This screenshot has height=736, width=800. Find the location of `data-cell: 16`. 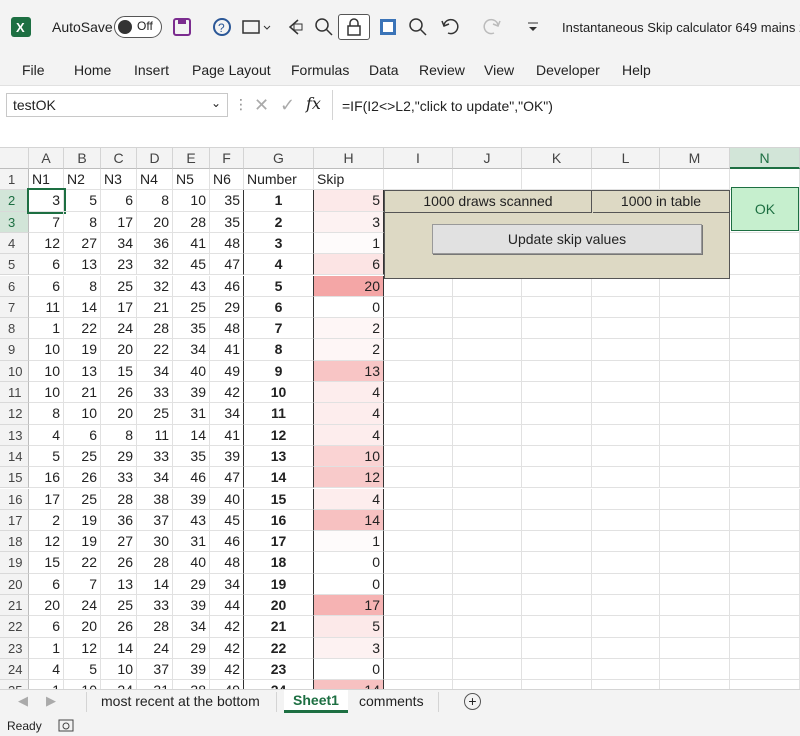

data-cell: 16 is located at coordinates (46, 478).